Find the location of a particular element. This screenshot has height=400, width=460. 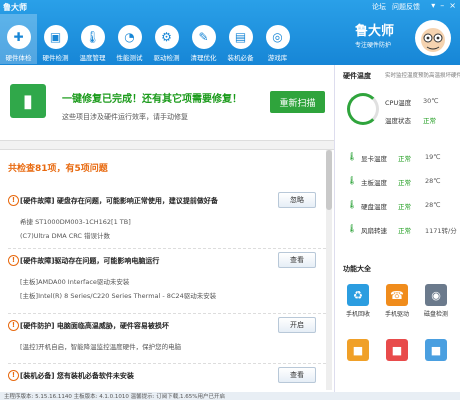

health-check-icon: ✚ is located at coordinates (18, 37).